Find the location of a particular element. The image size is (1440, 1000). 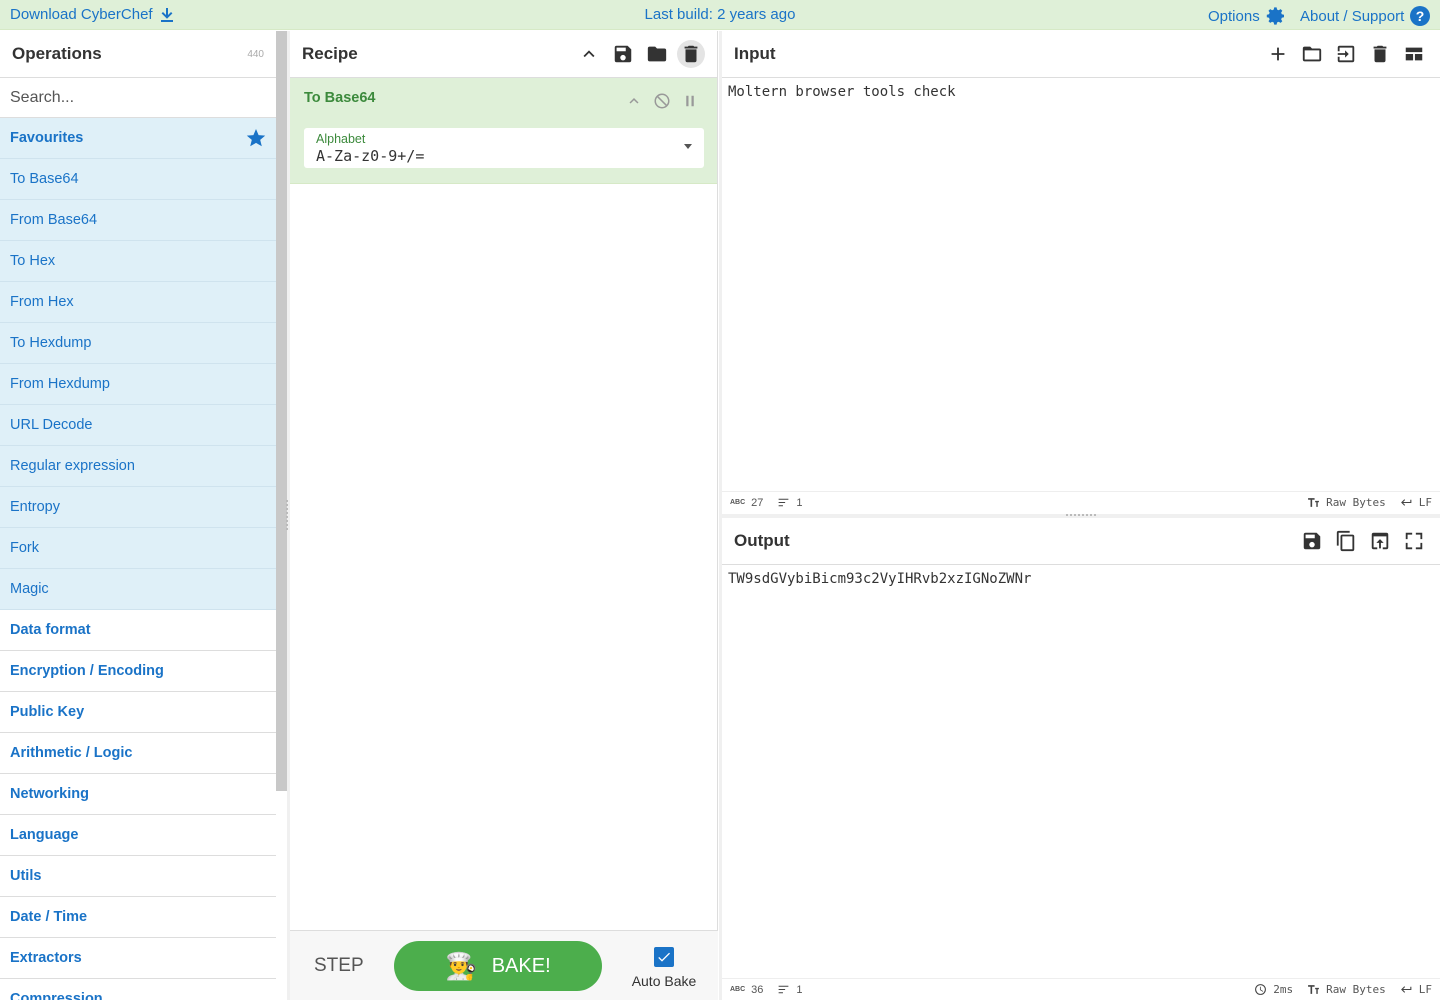

add-tab-button is located at coordinates (1278, 54).